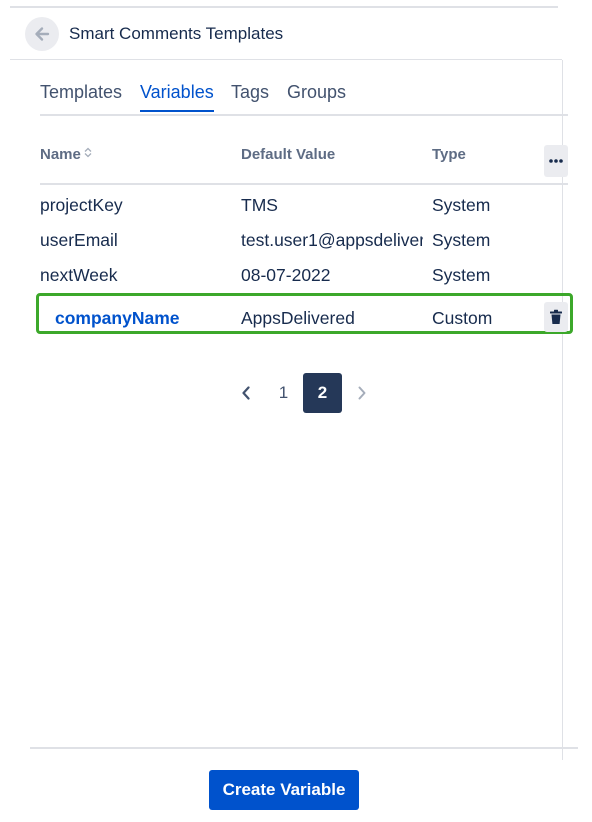  What do you see at coordinates (286, 275) in the screenshot?
I see `variable-default-value: 08-07-2022` at bounding box center [286, 275].